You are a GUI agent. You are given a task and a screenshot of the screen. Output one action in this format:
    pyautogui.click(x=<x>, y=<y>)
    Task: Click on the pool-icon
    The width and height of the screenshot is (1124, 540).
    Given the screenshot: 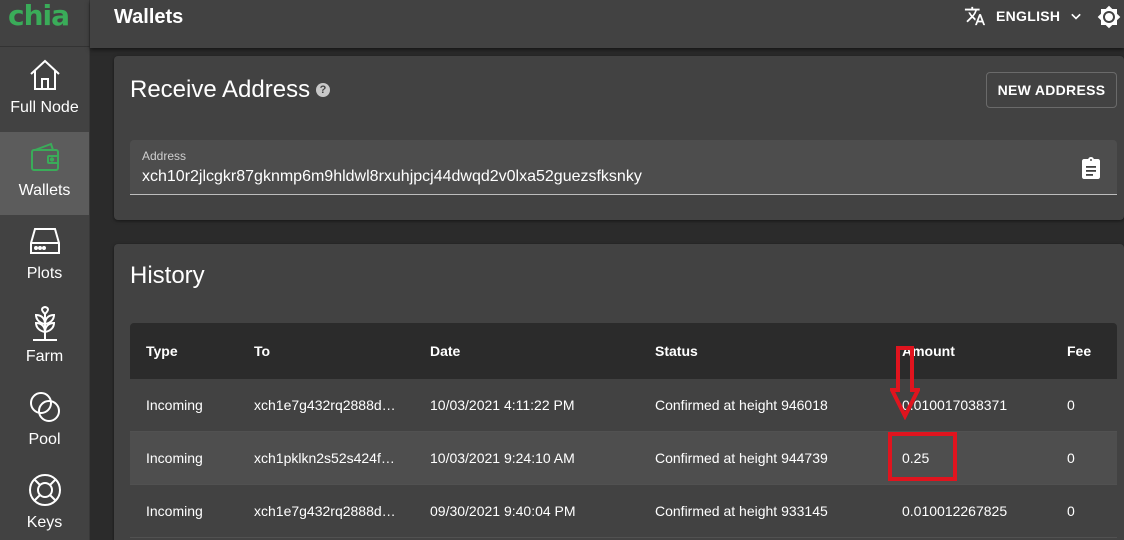 What is the action you would take?
    pyautogui.click(x=44, y=407)
    